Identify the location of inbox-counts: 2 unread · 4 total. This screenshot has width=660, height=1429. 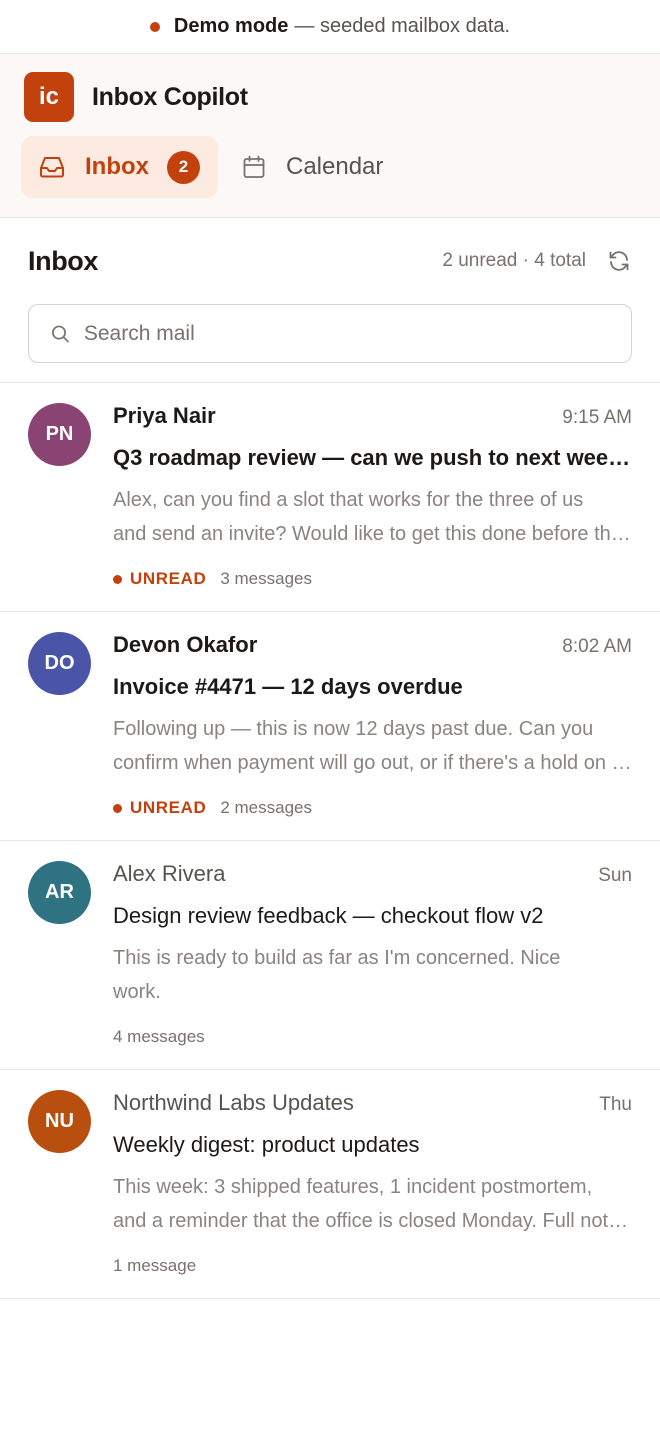
(514, 260).